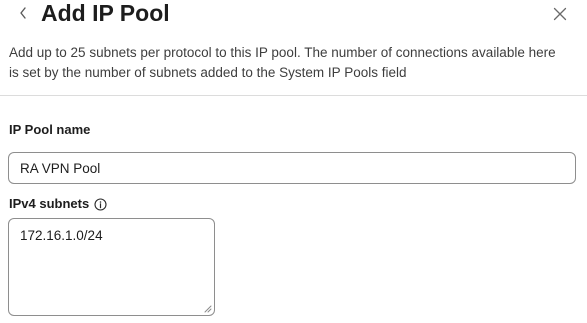  I want to click on chevron-left-icon, so click(23, 13).